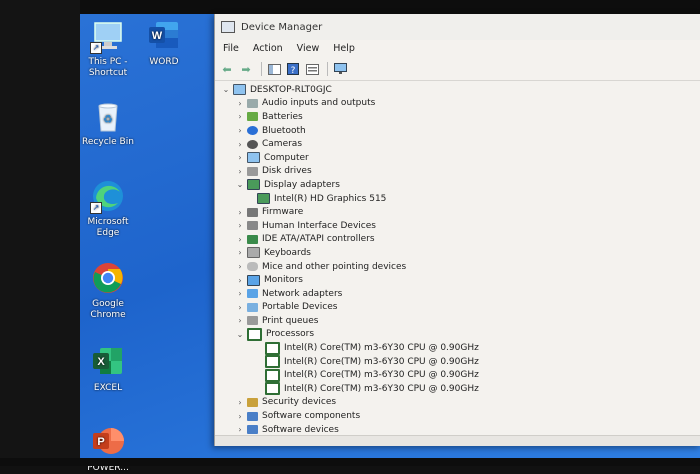 The height and width of the screenshot is (474, 700). What do you see at coordinates (457, 117) in the screenshot?
I see `tree-item-batteries: › Batteries` at bounding box center [457, 117].